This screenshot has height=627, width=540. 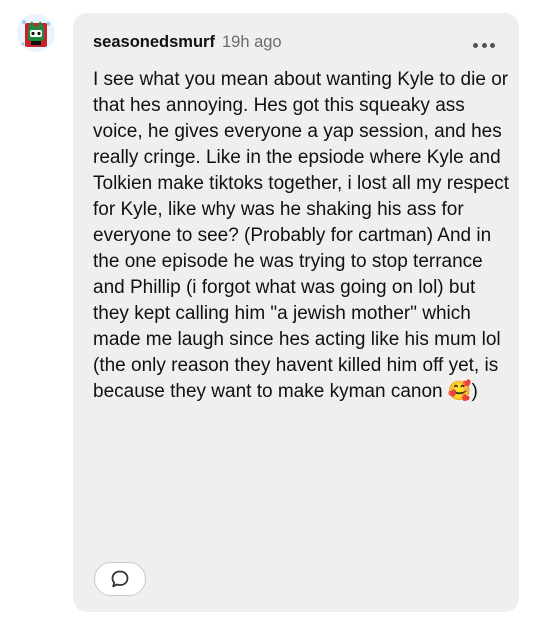 What do you see at coordinates (474, 391) in the screenshot?
I see `comment-text-end: )` at bounding box center [474, 391].